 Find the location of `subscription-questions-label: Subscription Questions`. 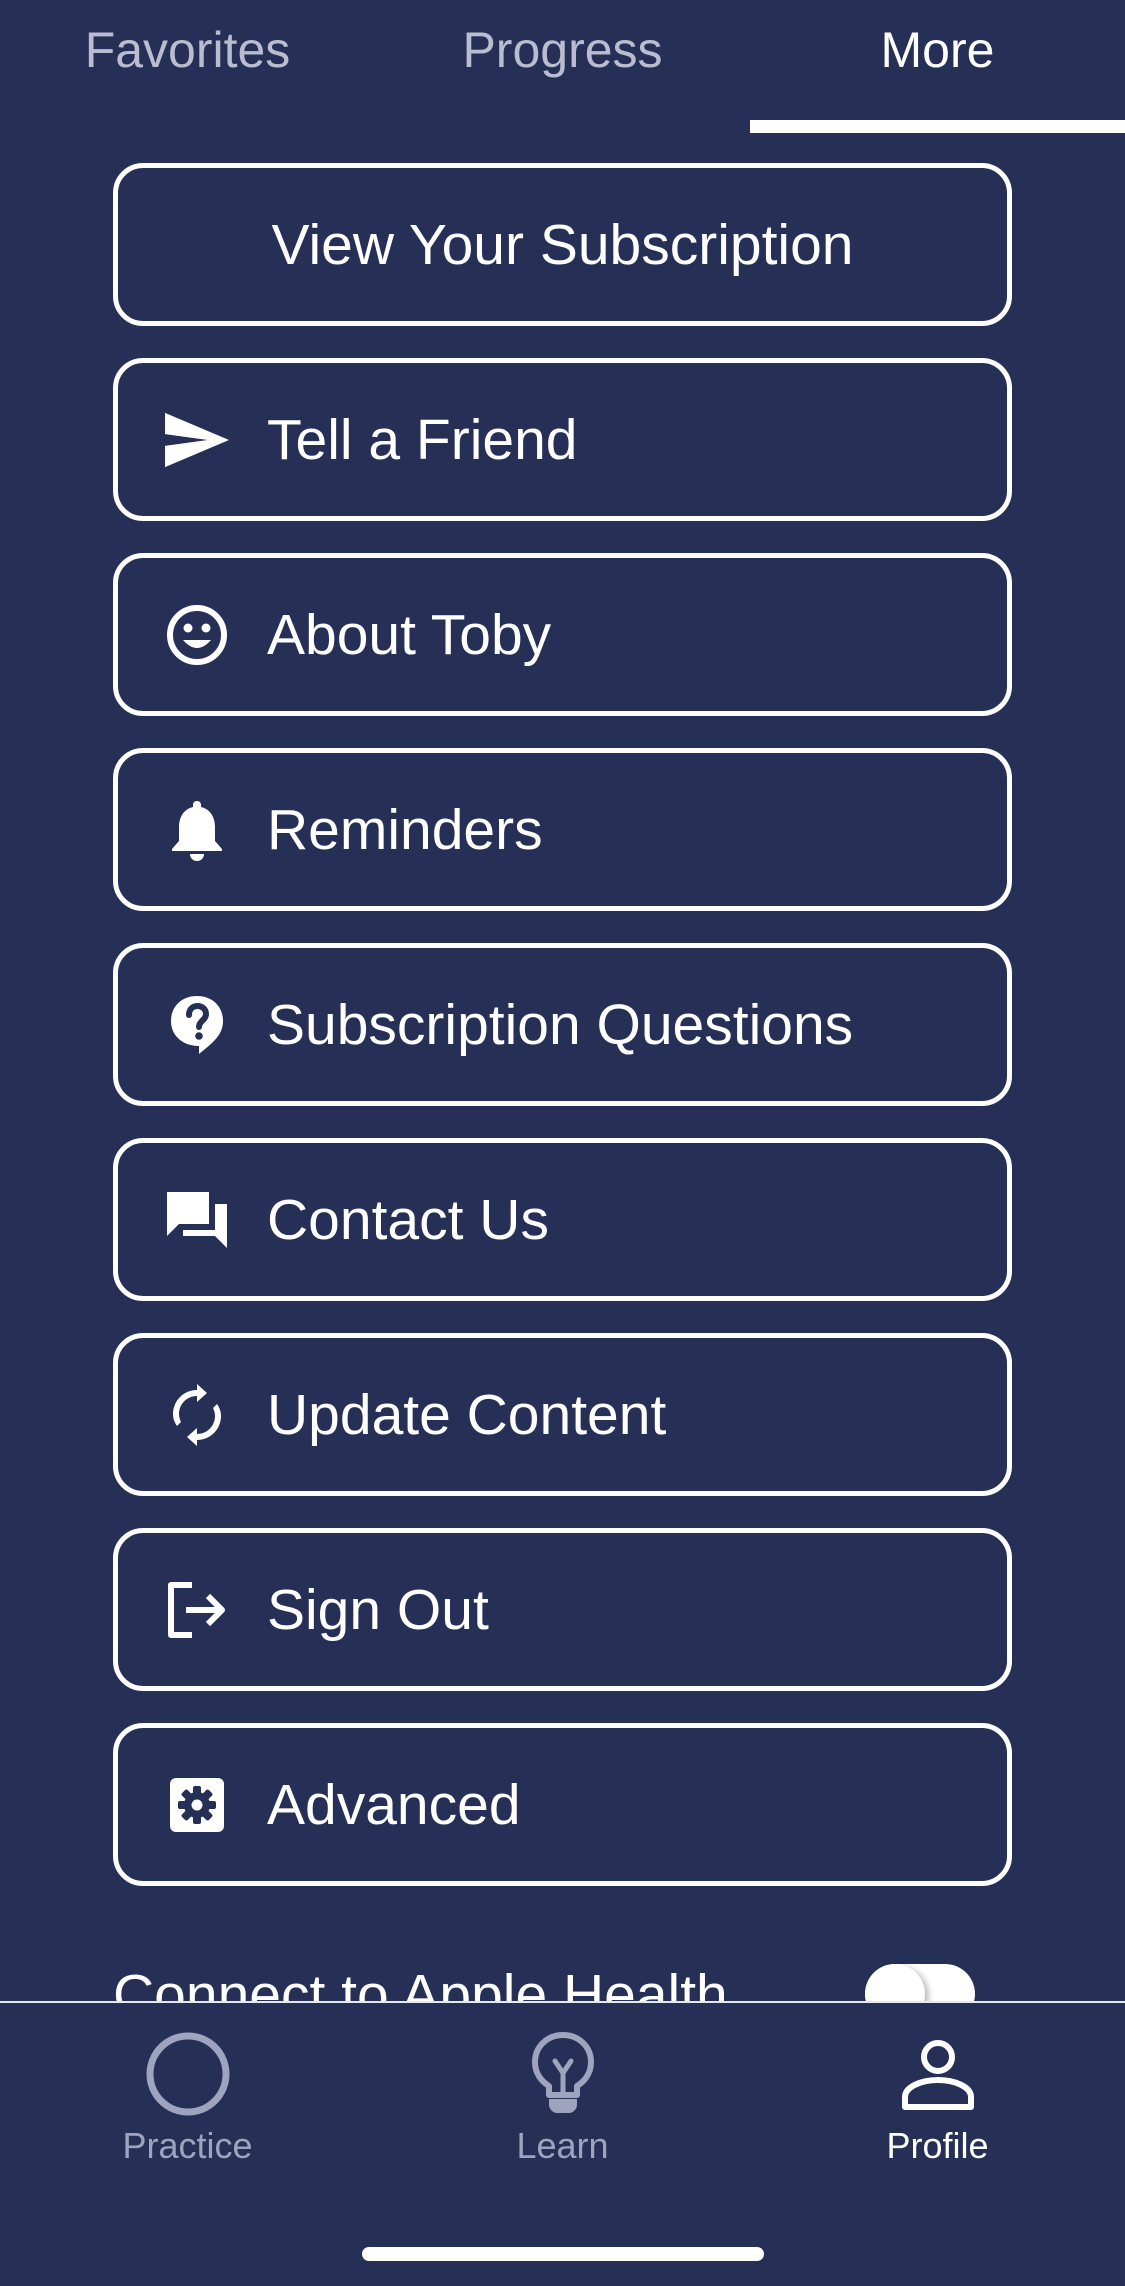

subscription-questions-label: Subscription Questions is located at coordinates (560, 1024).